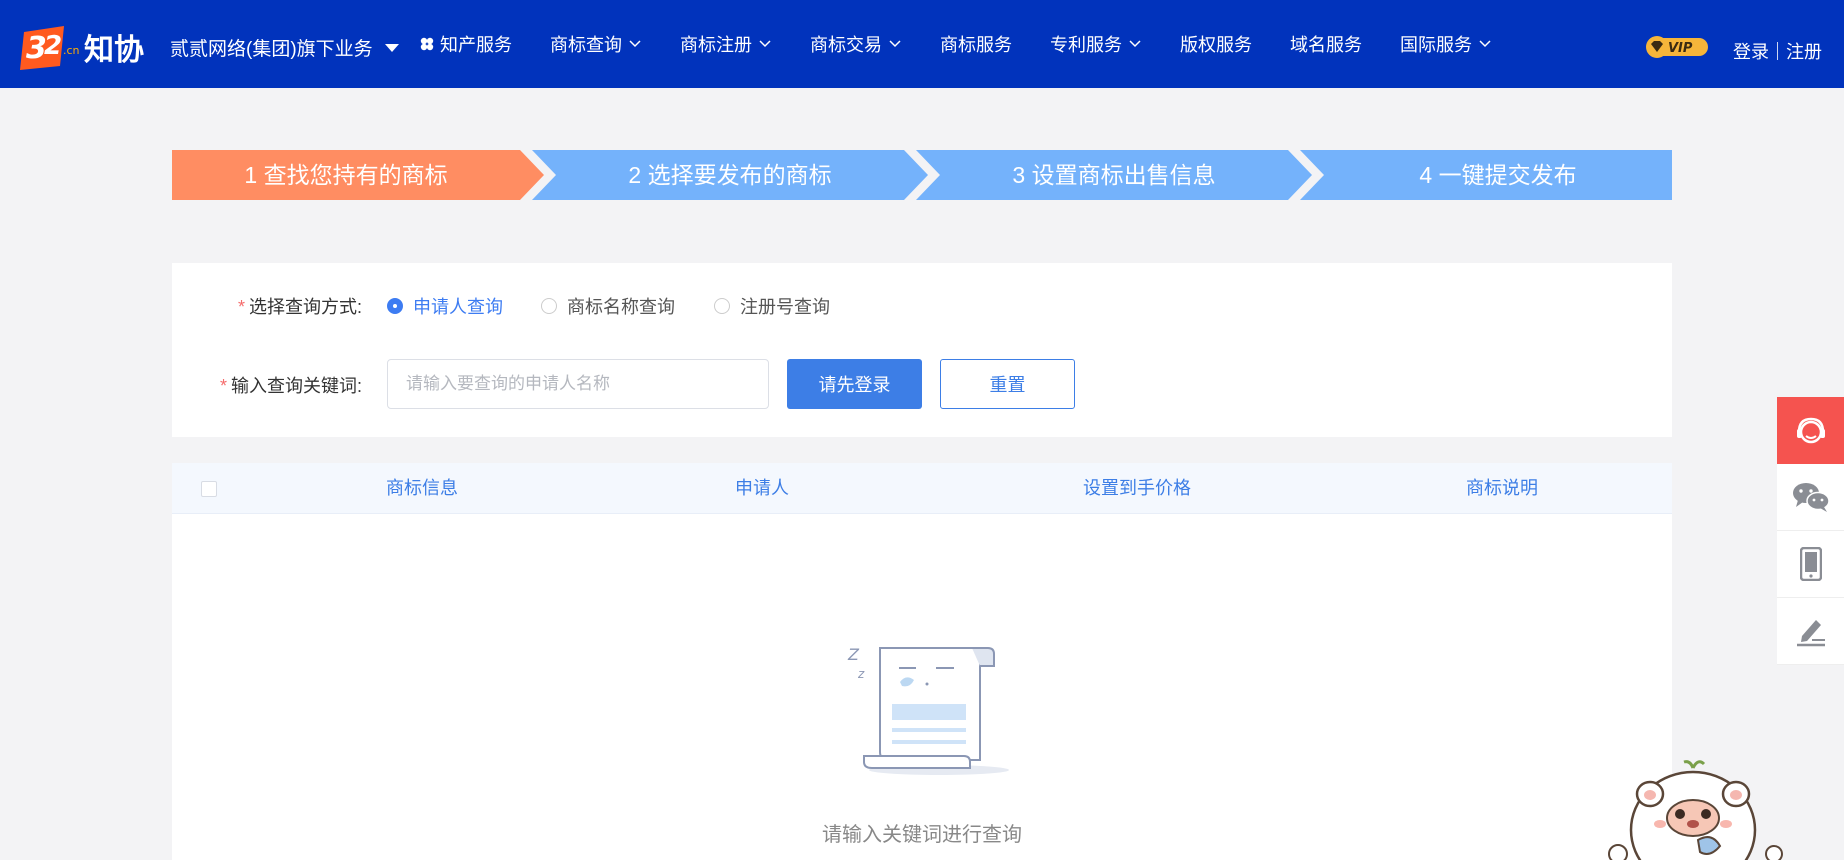  What do you see at coordinates (1693, 810) in the screenshot?
I see `mascot-image` at bounding box center [1693, 810].